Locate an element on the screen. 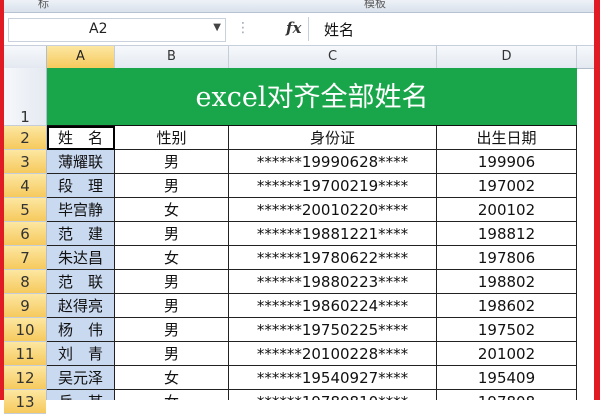  table-cell: 201002 is located at coordinates (507, 354).